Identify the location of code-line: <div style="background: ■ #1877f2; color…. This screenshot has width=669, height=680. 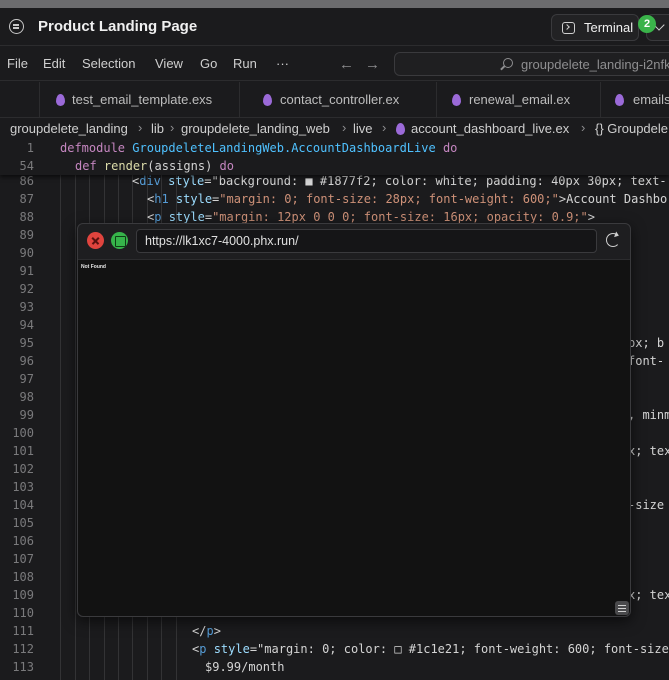
(399, 181).